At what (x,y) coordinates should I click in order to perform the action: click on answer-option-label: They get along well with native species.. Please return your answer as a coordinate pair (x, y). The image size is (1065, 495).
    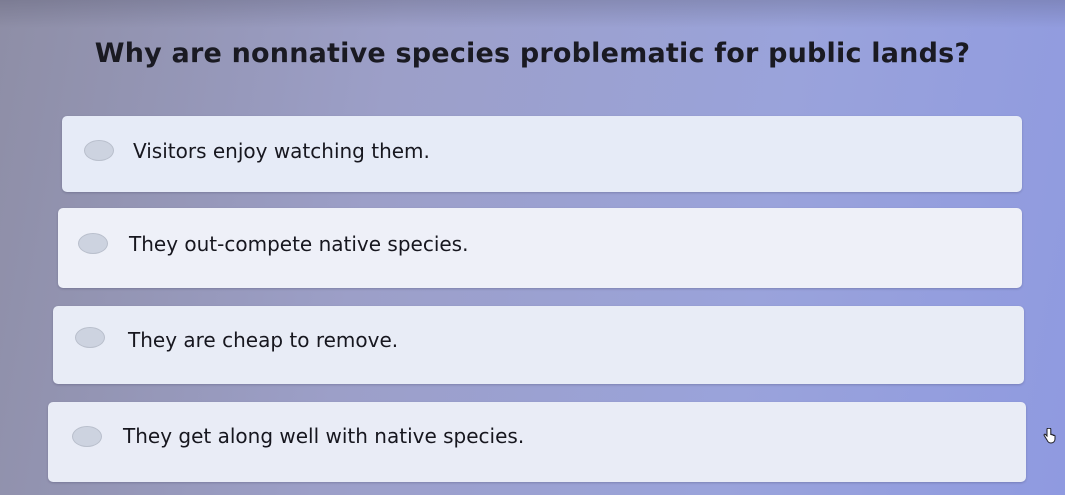
    Looking at the image, I should click on (324, 436).